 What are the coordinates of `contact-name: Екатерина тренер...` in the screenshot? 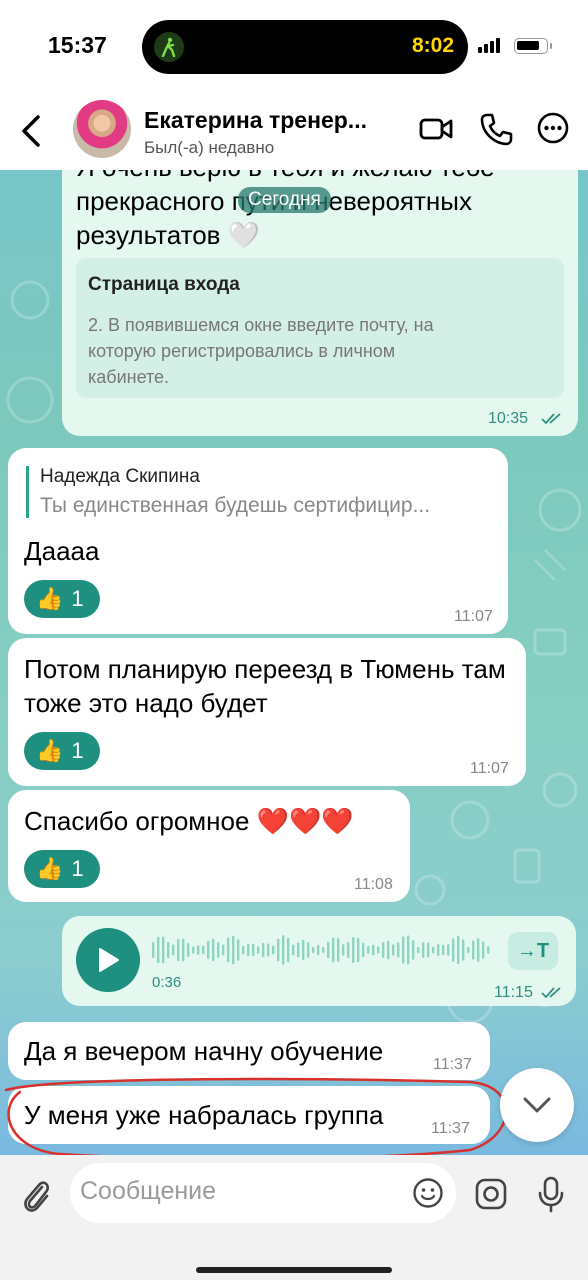 It's located at (255, 120).